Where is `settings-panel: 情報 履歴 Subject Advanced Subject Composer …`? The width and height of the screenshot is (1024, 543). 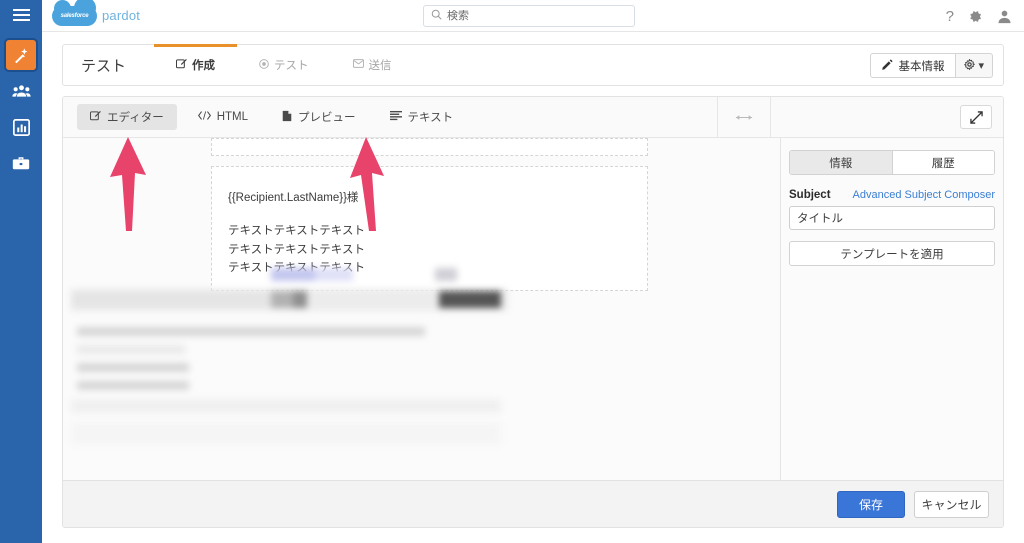 settings-panel: 情報 履歴 Subject Advanced Subject Composer … is located at coordinates (892, 309).